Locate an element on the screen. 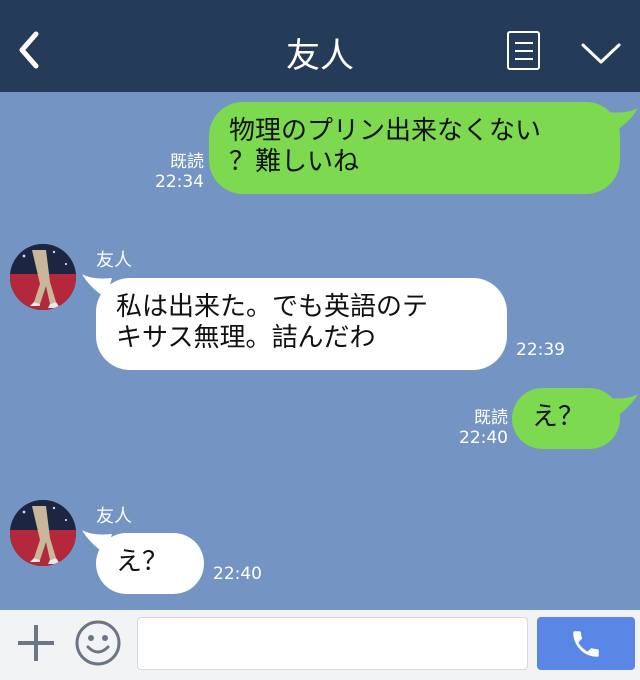 Image resolution: width=640 pixels, height=680 pixels. chat-header: 友人 is located at coordinates (320, 46).